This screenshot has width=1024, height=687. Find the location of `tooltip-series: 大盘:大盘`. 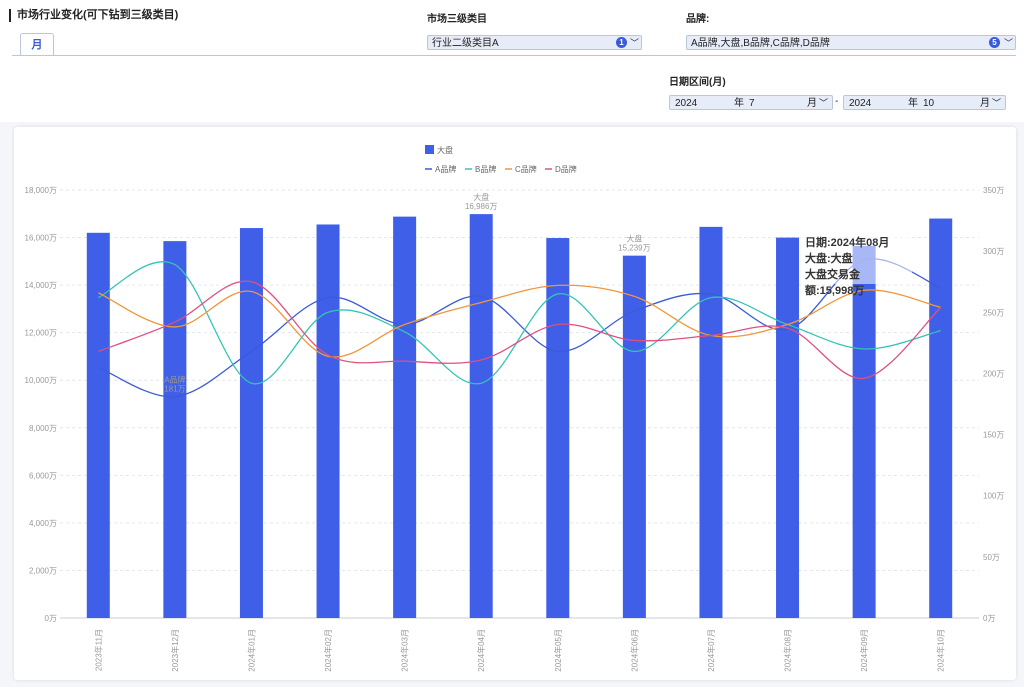

tooltip-series: 大盘:大盘 is located at coordinates (829, 259).